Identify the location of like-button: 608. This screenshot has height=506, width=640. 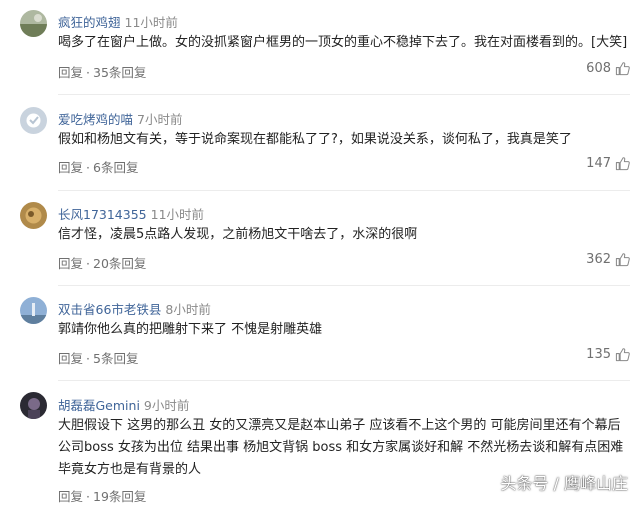
(608, 68).